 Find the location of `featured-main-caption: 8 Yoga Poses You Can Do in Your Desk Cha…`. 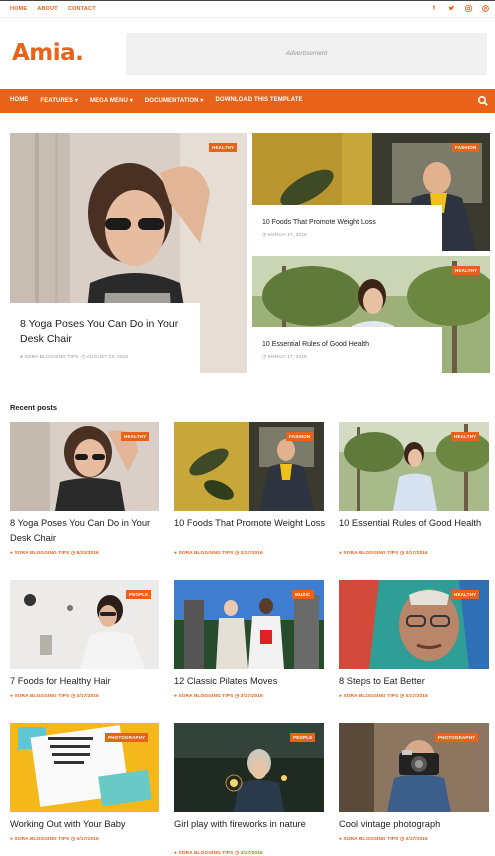

featured-main-caption: 8 Yoga Poses You Can Do in Your Desk Cha… is located at coordinates (105, 338).